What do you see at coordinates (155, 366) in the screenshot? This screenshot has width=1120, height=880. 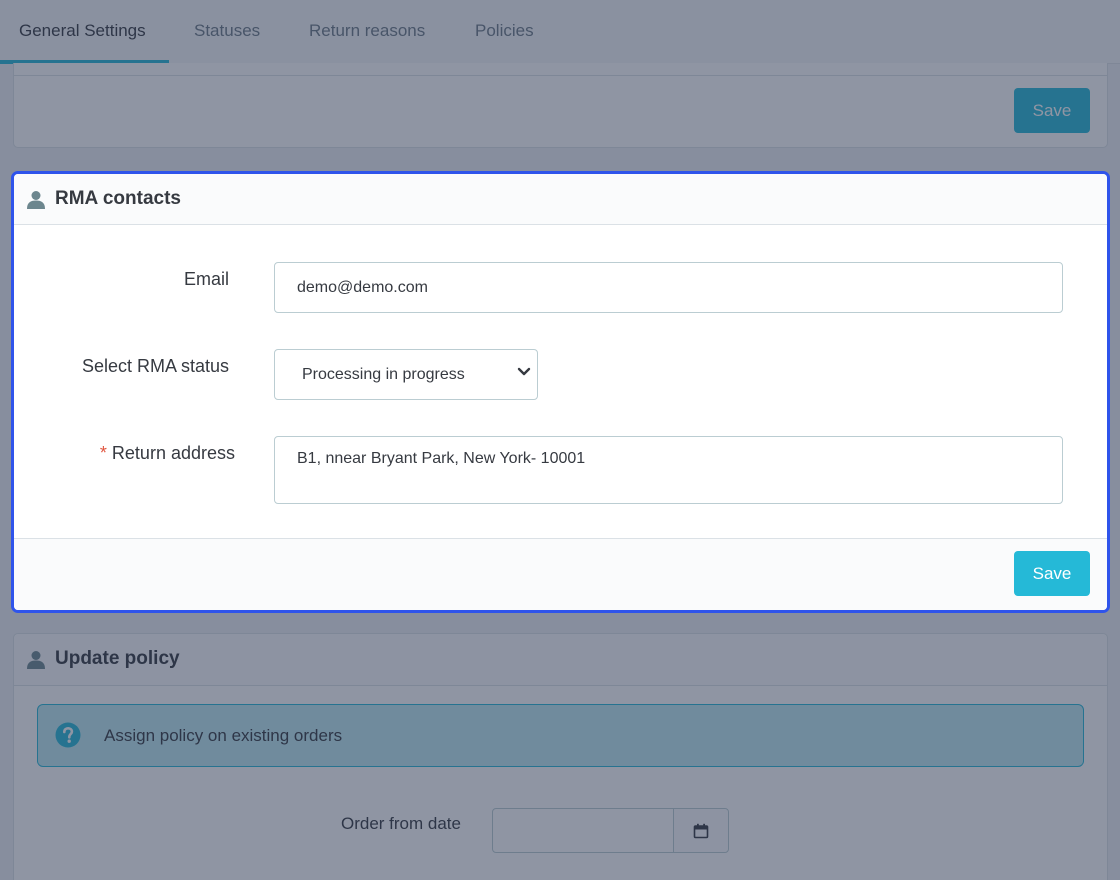 I see `rma-status-label: Select RMA status` at bounding box center [155, 366].